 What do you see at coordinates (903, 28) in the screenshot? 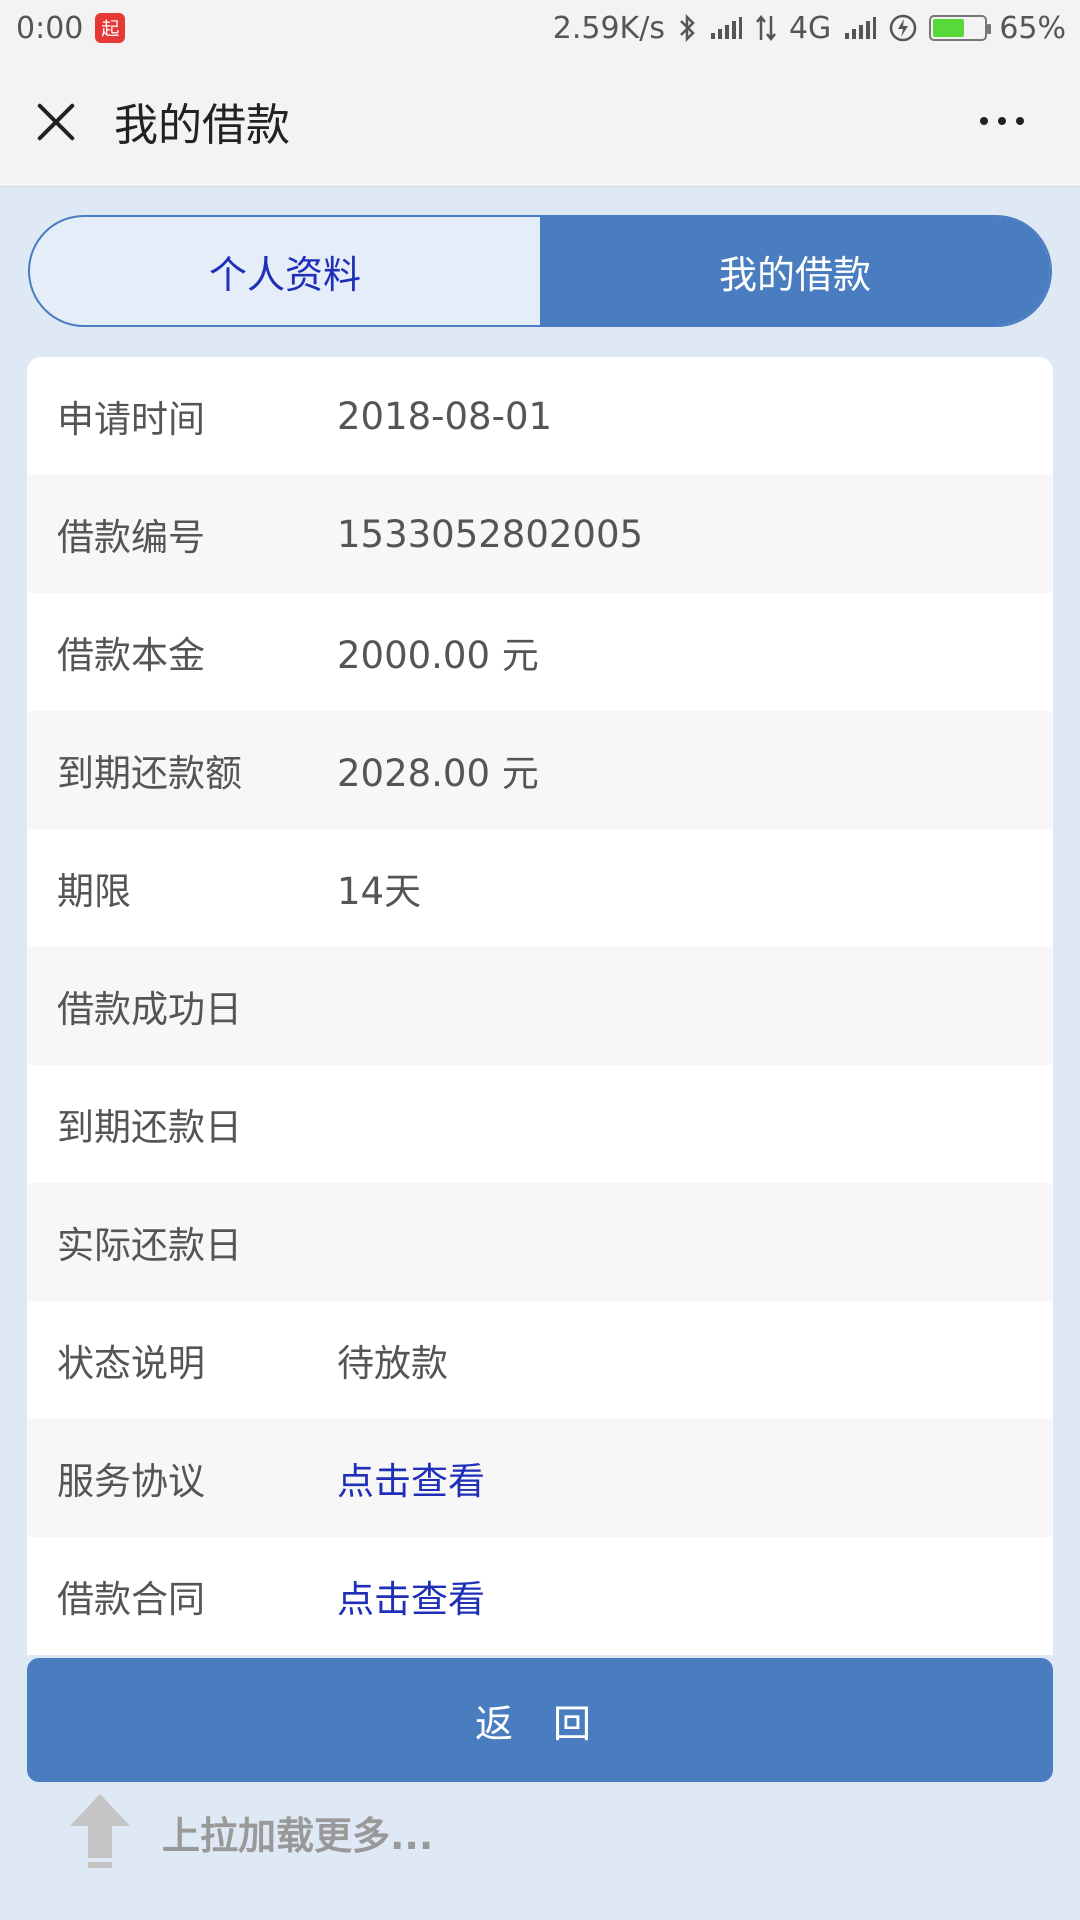
I see `charging-icon` at bounding box center [903, 28].